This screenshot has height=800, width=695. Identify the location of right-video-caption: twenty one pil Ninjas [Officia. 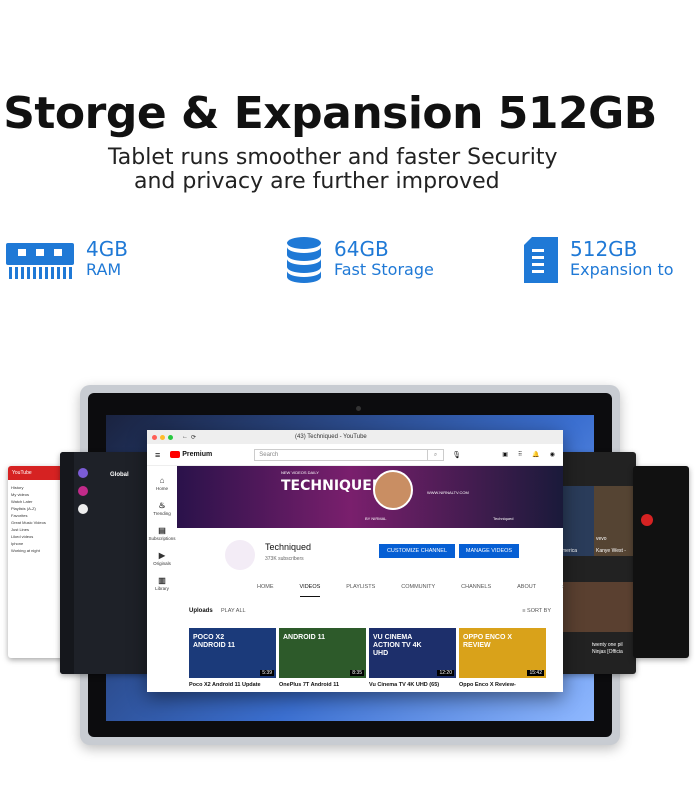
(607, 649).